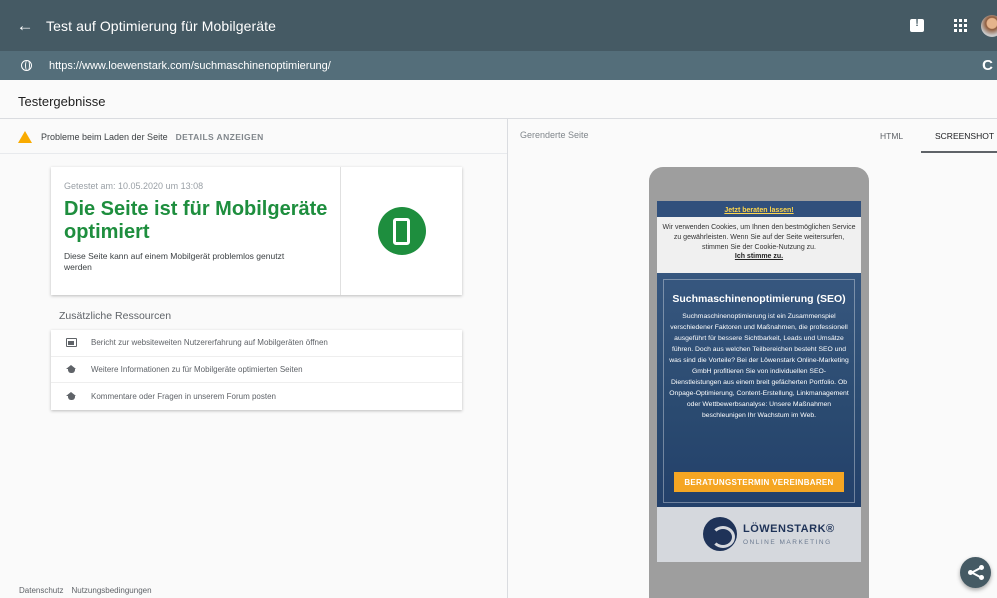 The image size is (997, 598). I want to click on share-button, so click(975, 572).